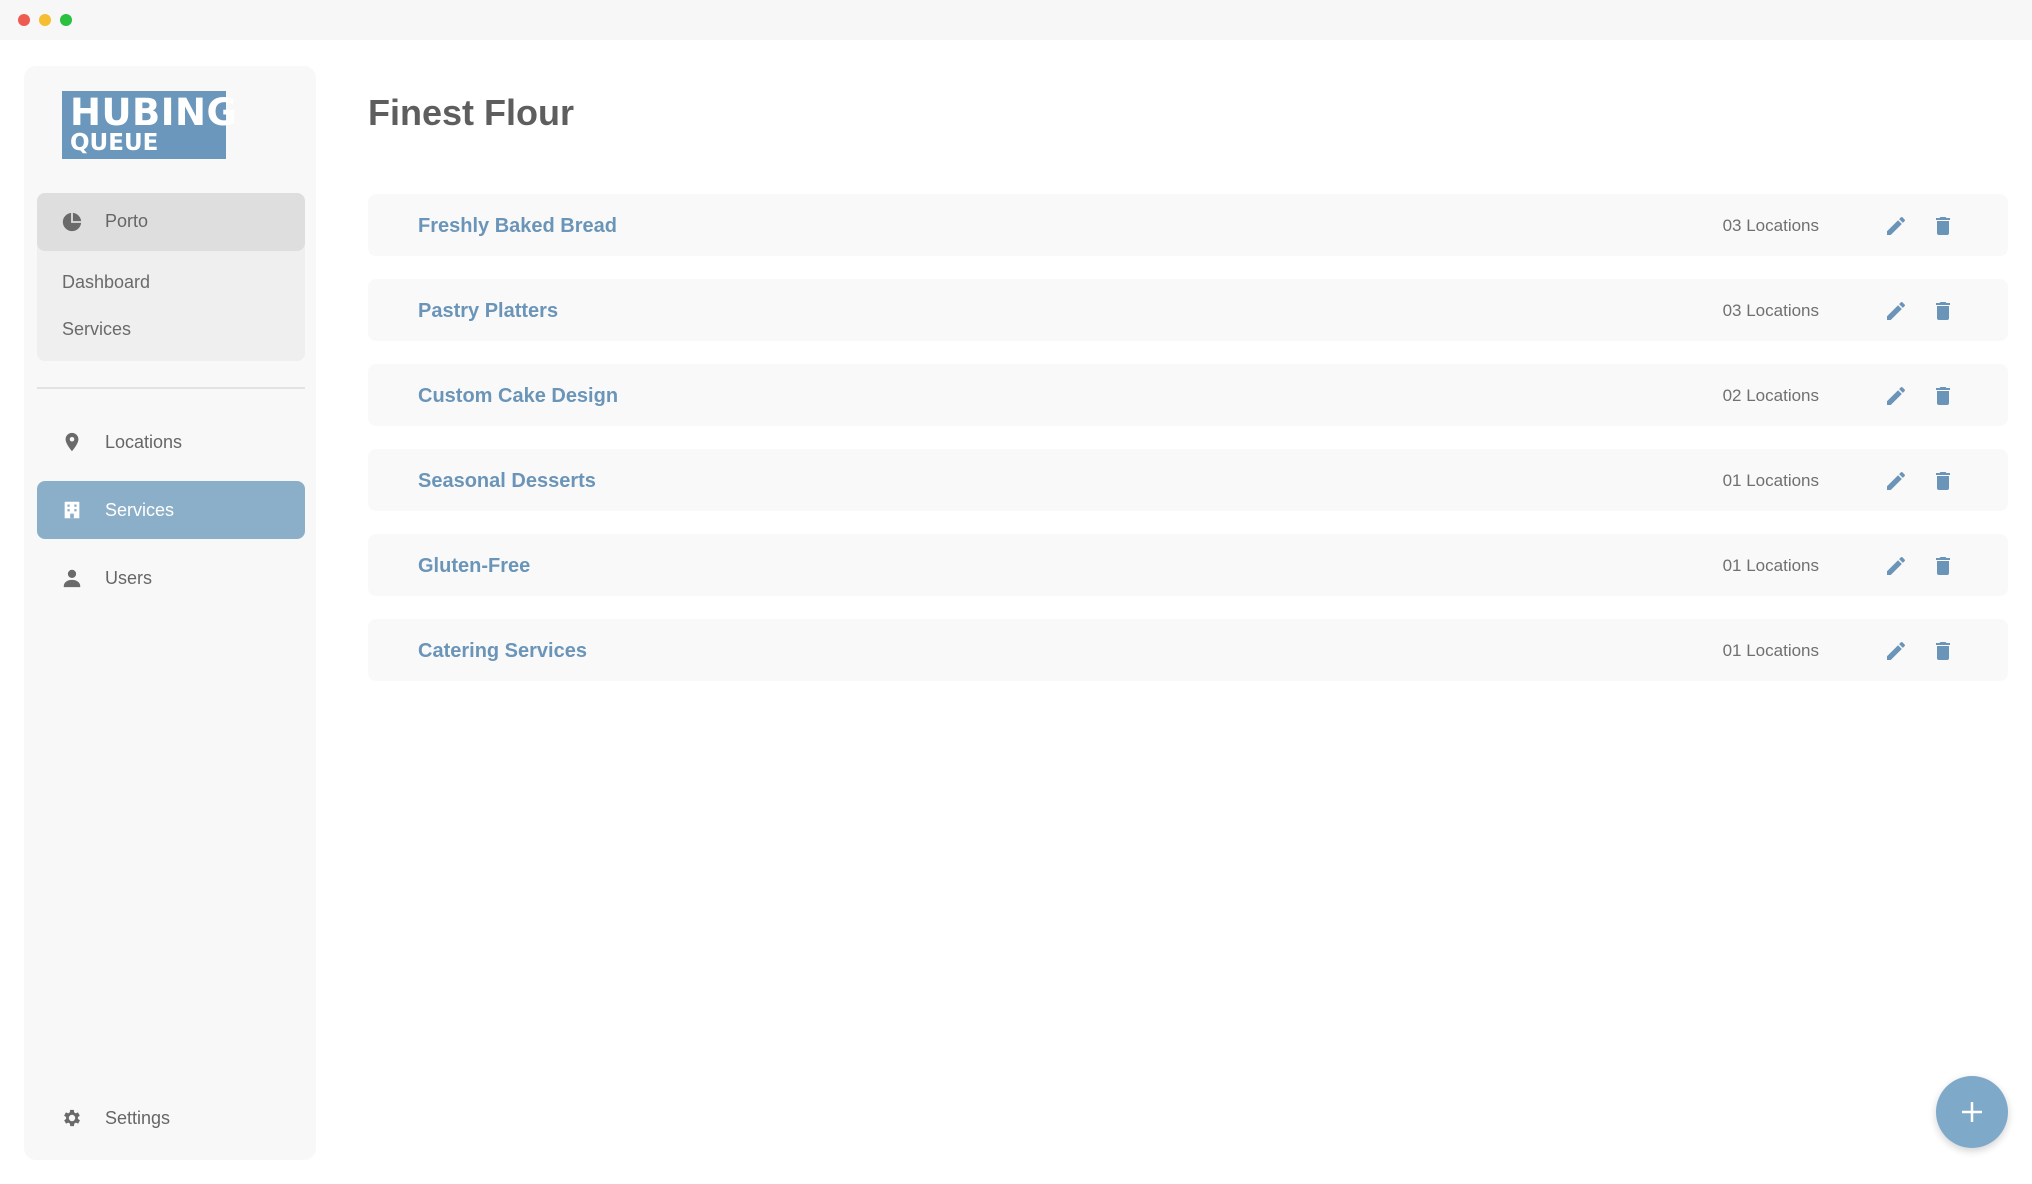  I want to click on add-service-button, so click(1972, 1112).